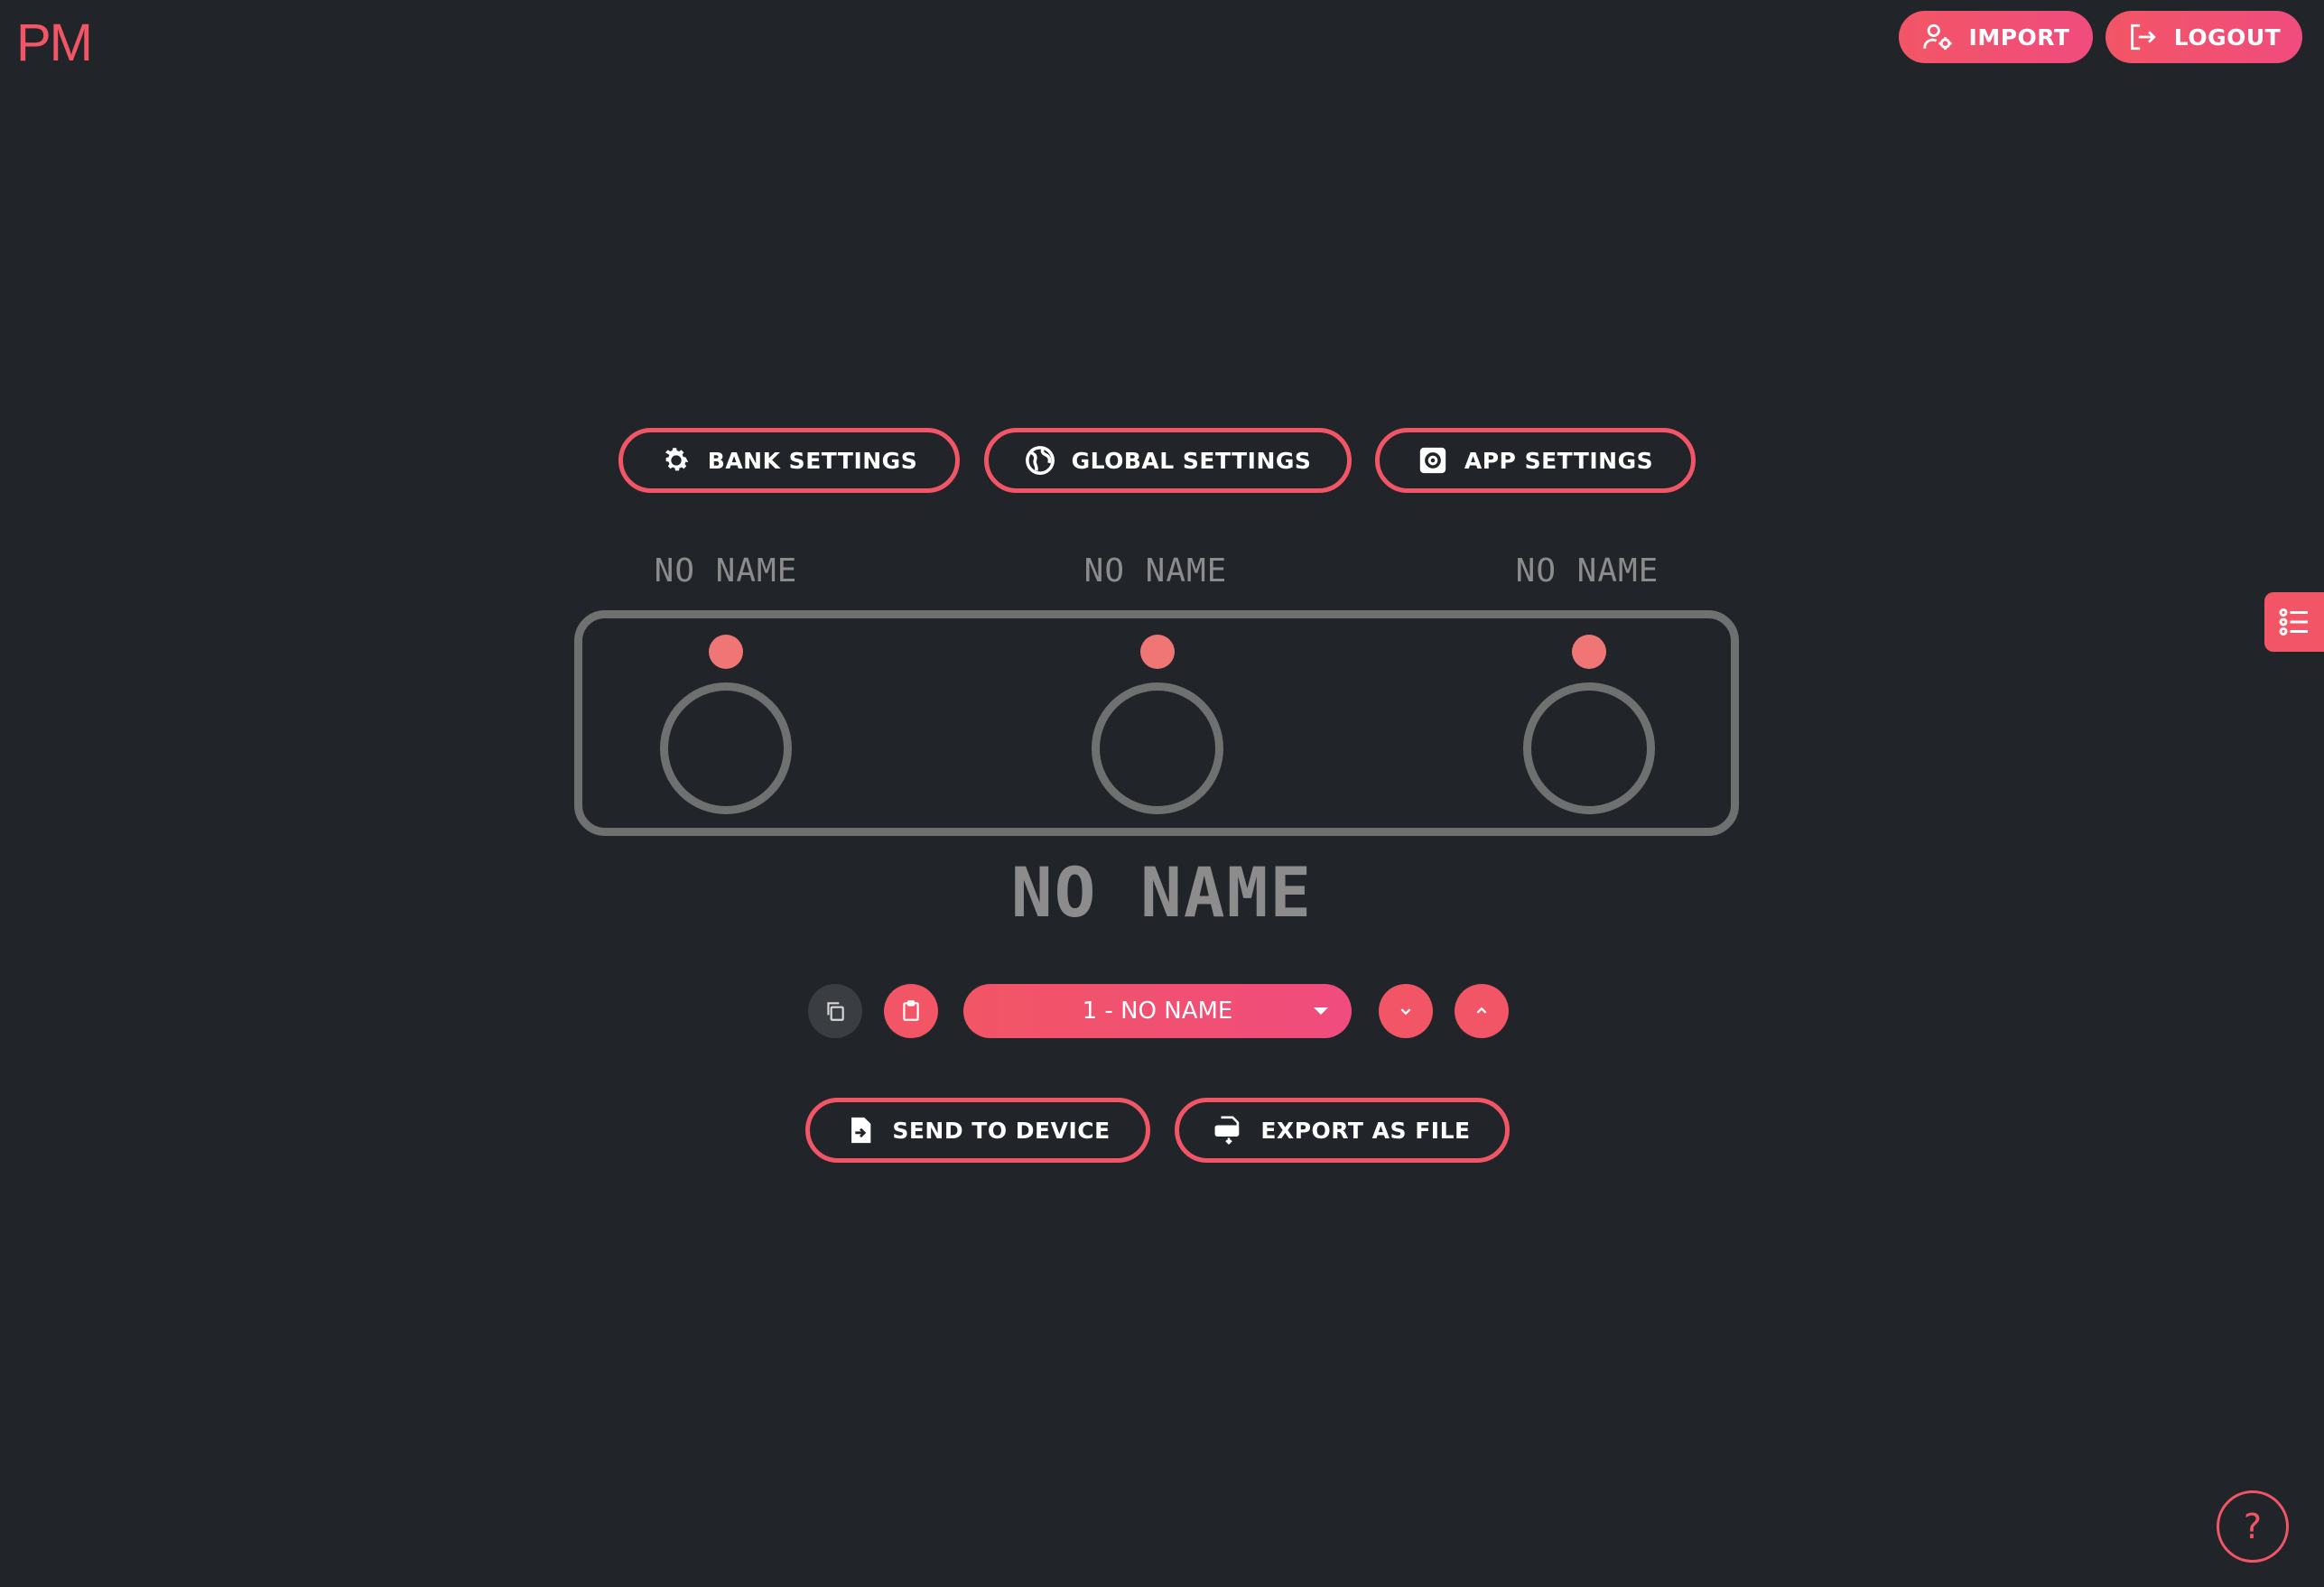 The height and width of the screenshot is (1587, 2324). I want to click on list-icon, so click(2294, 622).